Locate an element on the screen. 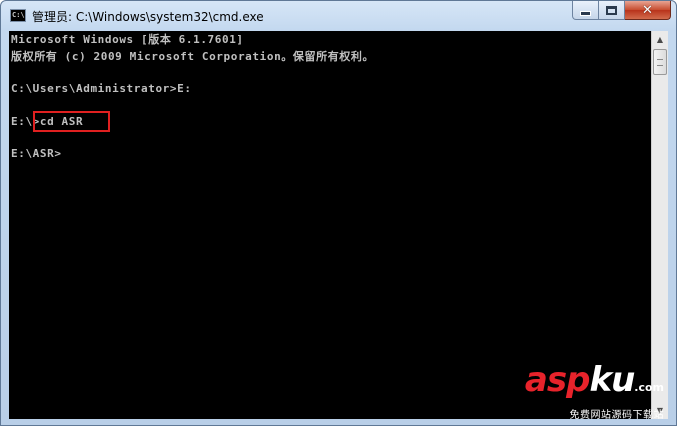 Image resolution: width=677 pixels, height=426 pixels. command-highlight-box is located at coordinates (71, 121).